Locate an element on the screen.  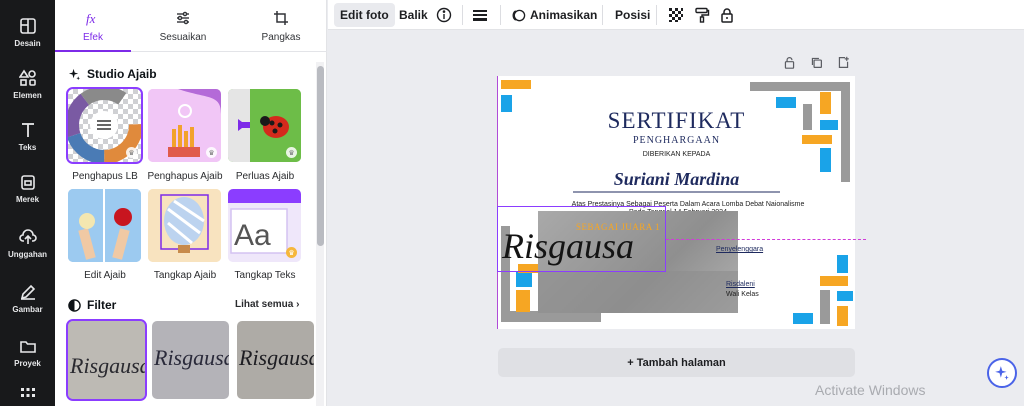
brand-icon is located at coordinates (27, 182).